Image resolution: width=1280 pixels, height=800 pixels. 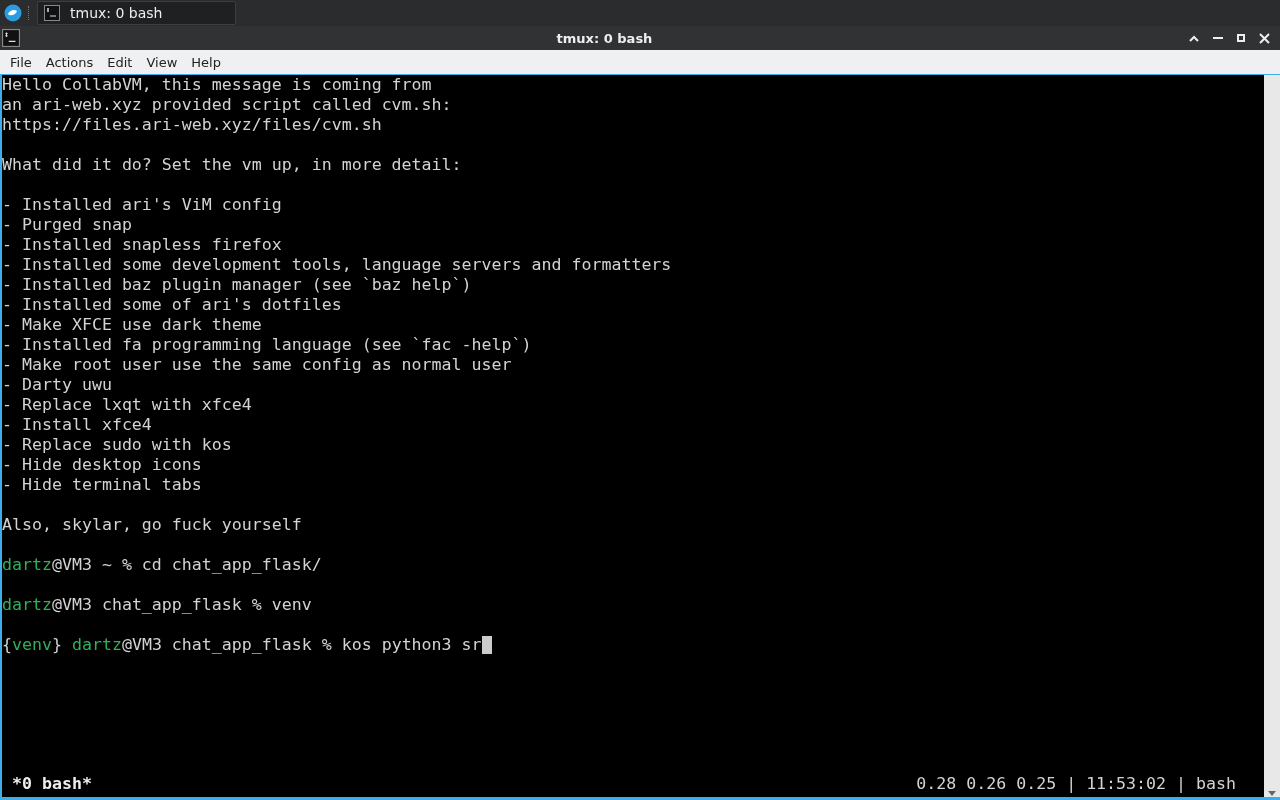 I want to click on terminal-line: - Darty uwu, so click(x=57, y=385).